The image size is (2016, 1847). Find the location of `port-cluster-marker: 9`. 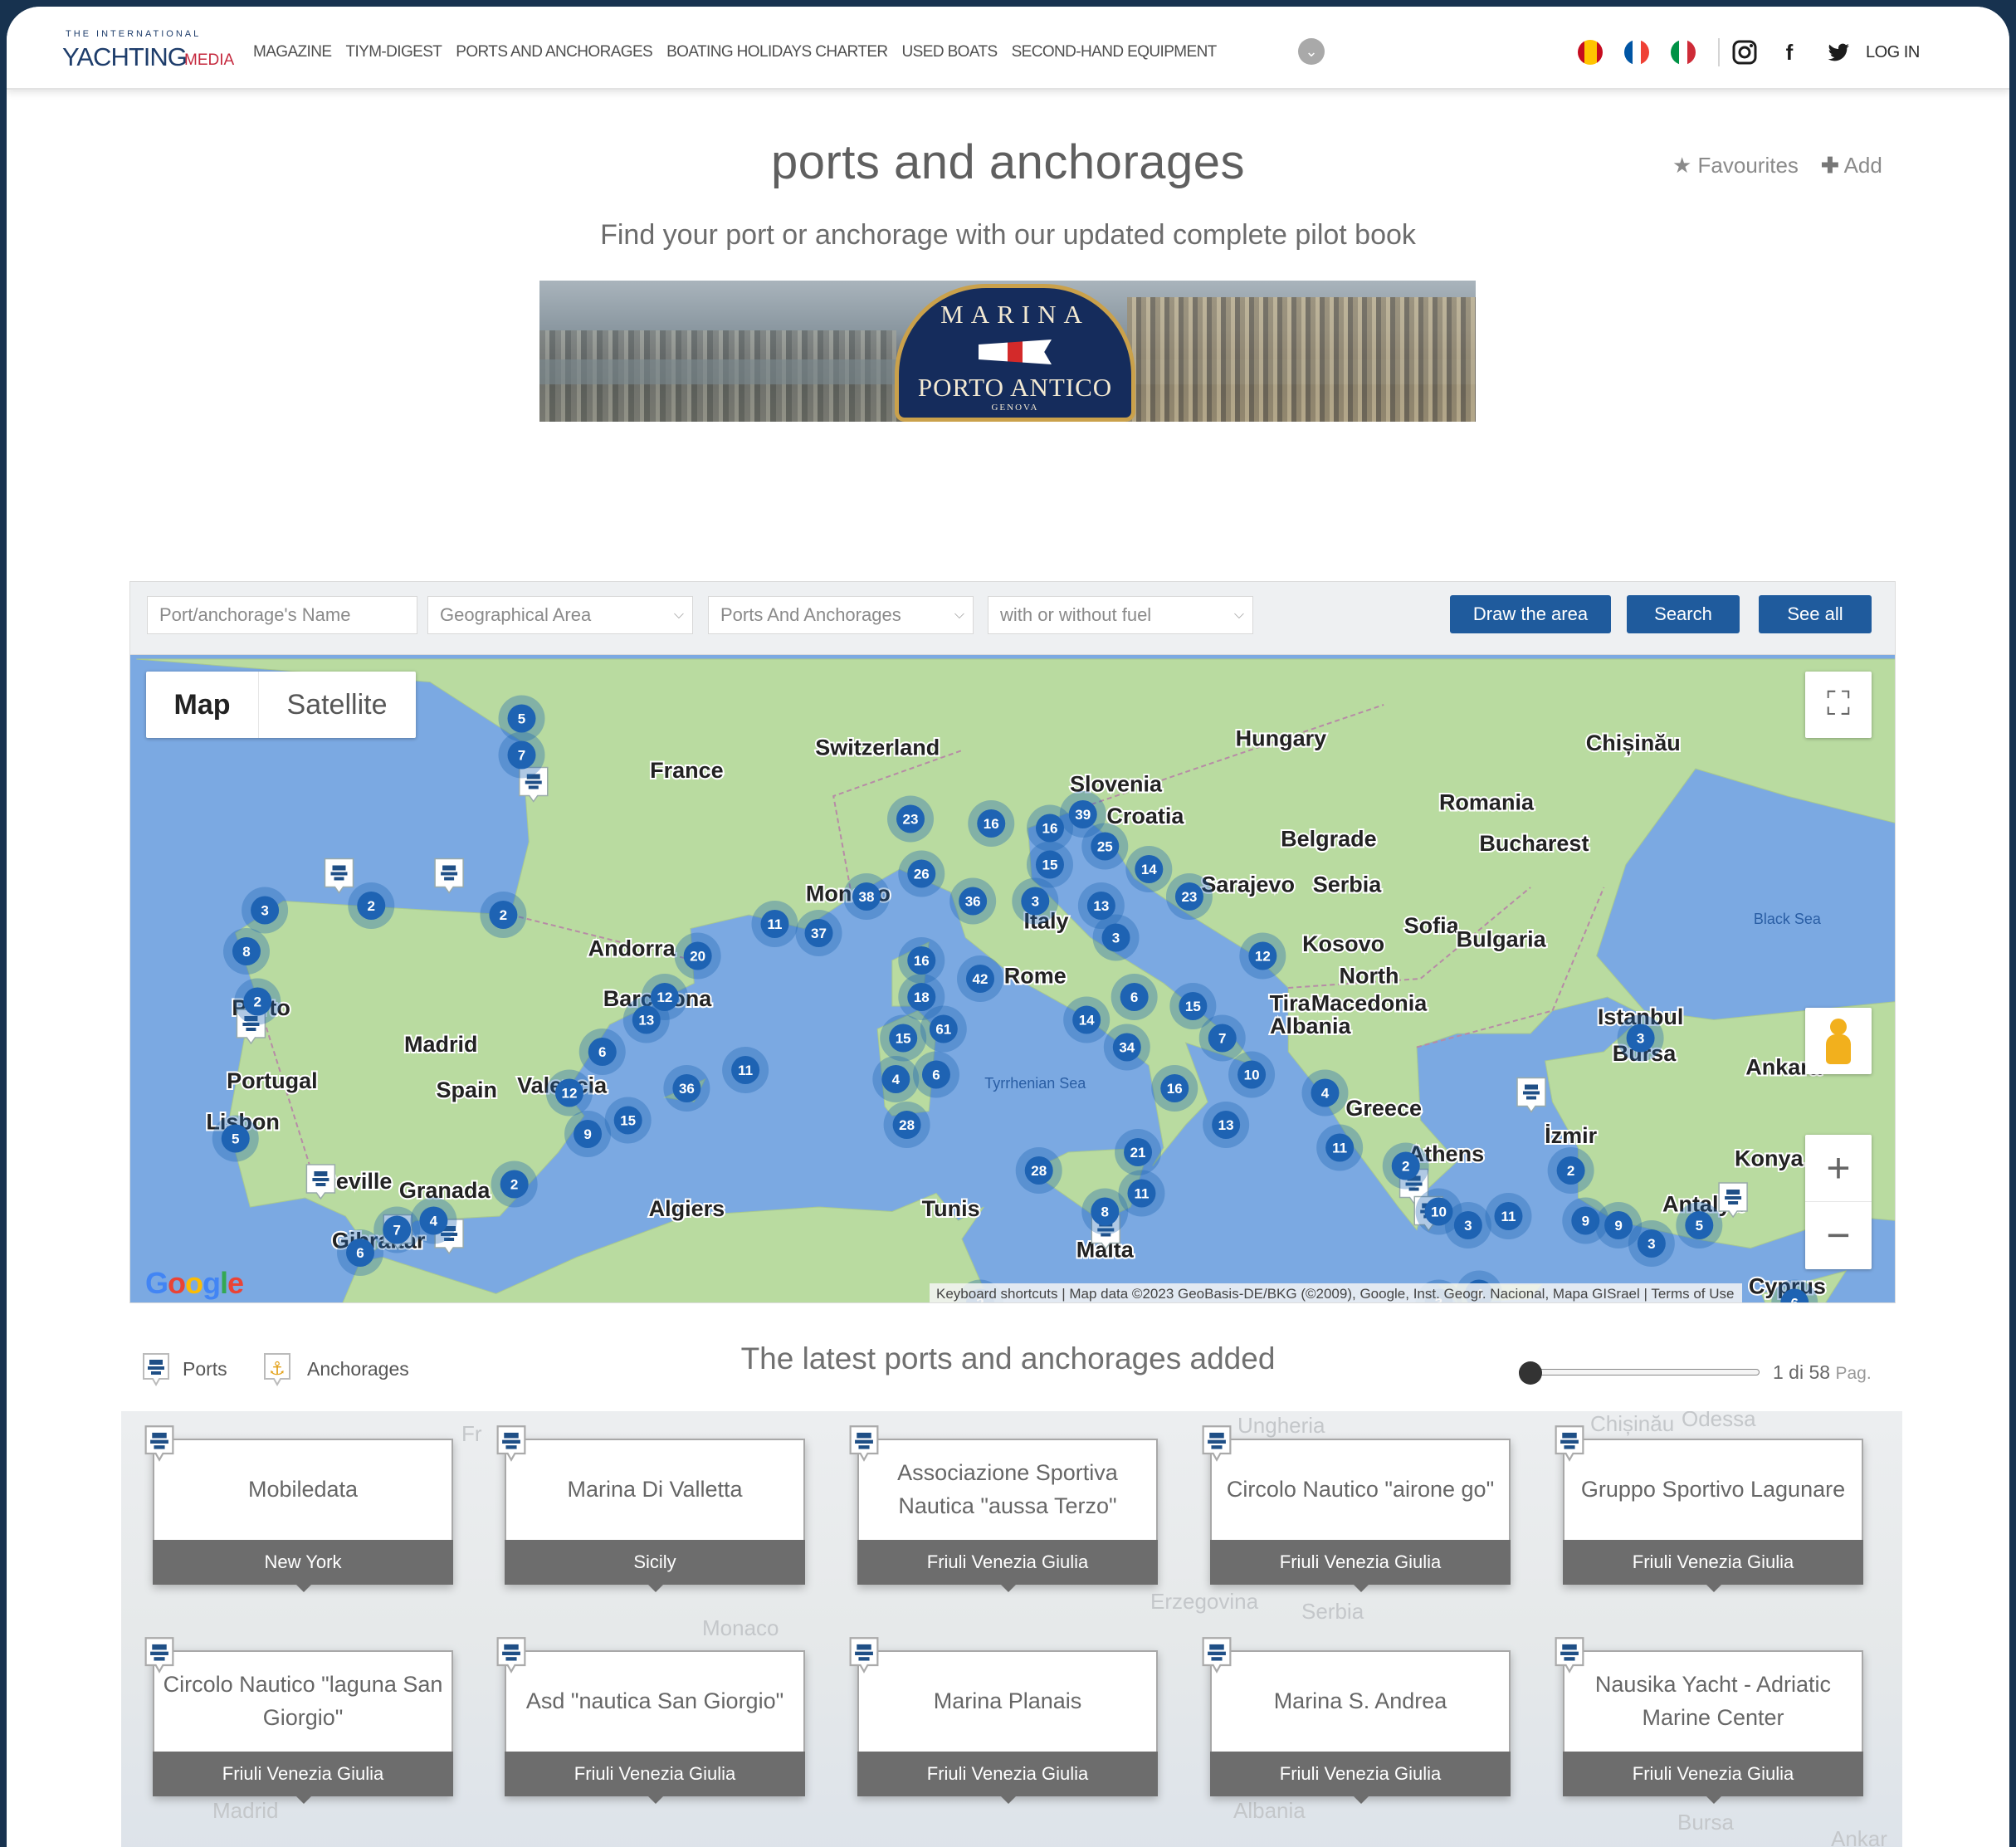

port-cluster-marker: 9 is located at coordinates (588, 1134).